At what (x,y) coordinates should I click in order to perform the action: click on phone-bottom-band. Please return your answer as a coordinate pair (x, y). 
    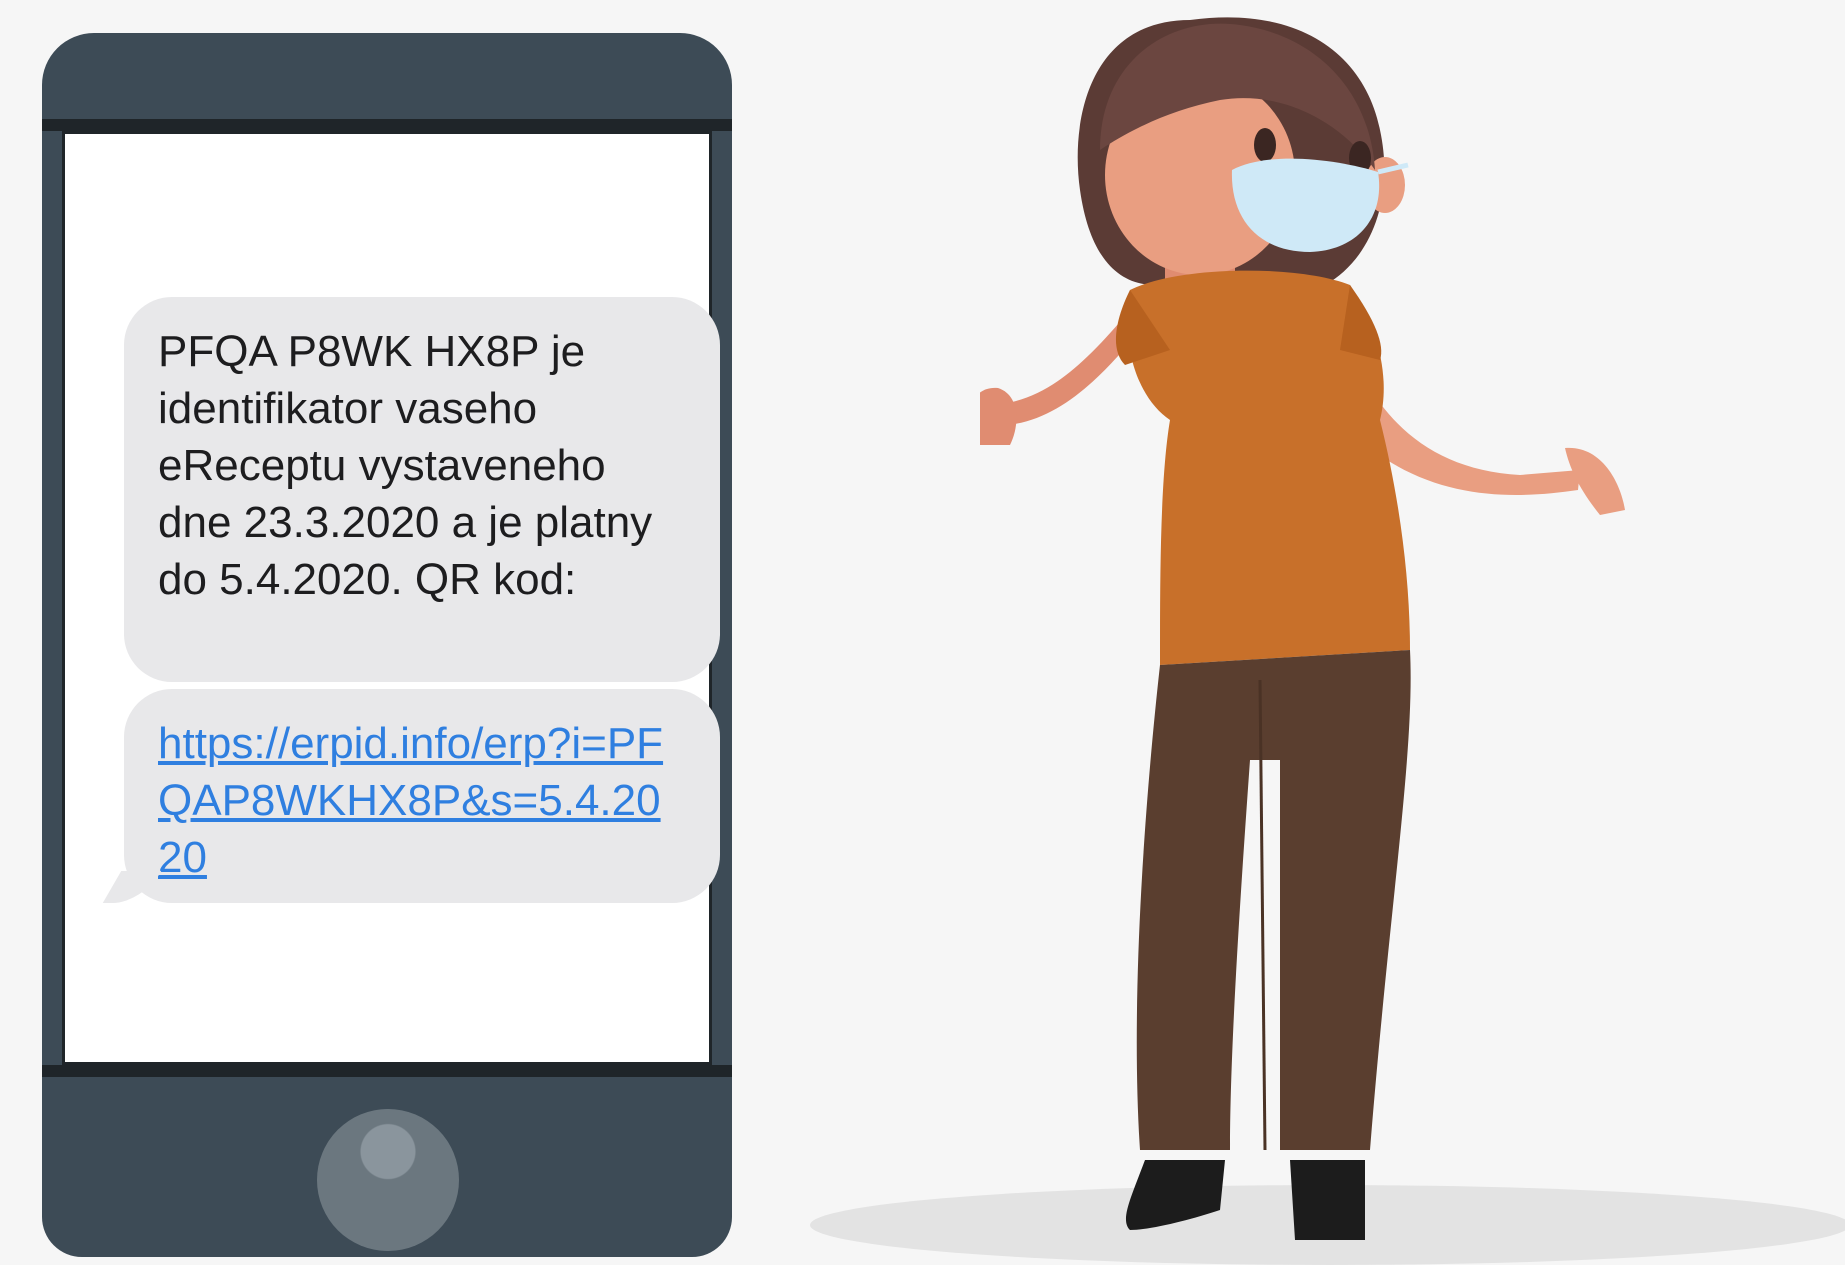
    Looking at the image, I should click on (387, 1071).